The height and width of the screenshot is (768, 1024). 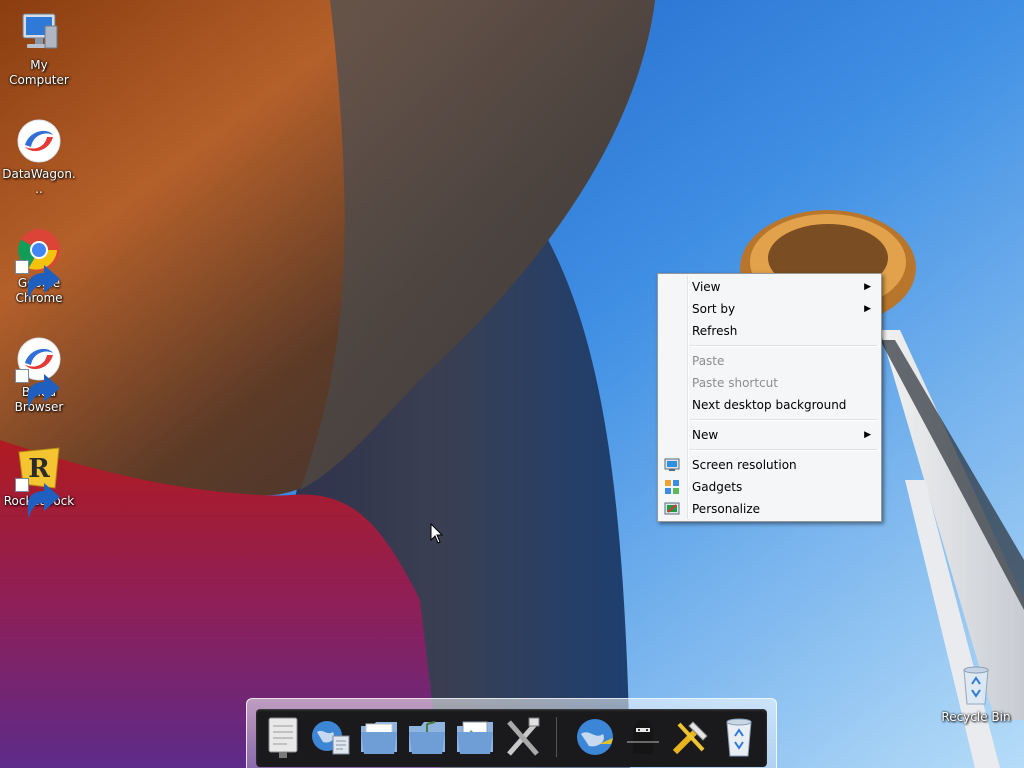 I want to click on menu-item-label: Personalize, so click(x=726, y=509).